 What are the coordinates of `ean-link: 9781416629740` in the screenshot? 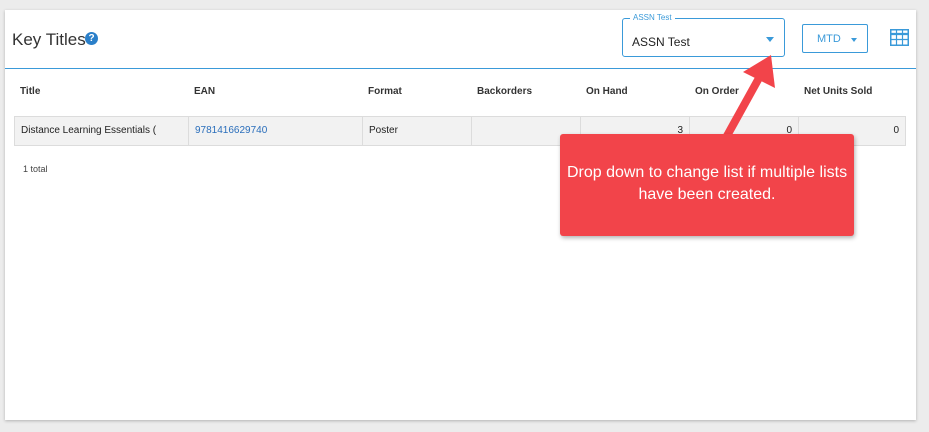 It's located at (275, 131).